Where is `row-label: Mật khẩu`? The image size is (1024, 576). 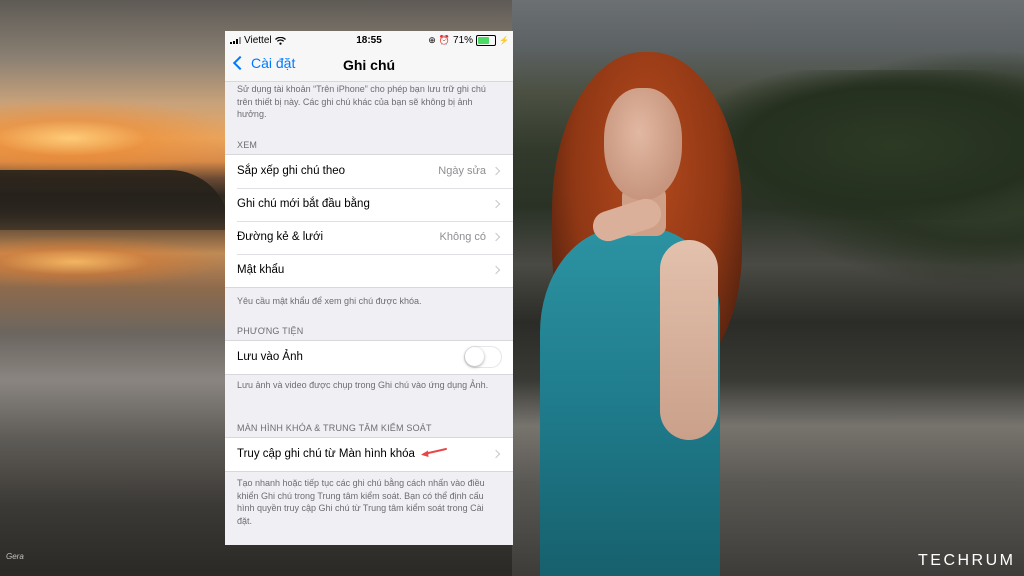 row-label: Mật khẩu is located at coordinates (261, 270).